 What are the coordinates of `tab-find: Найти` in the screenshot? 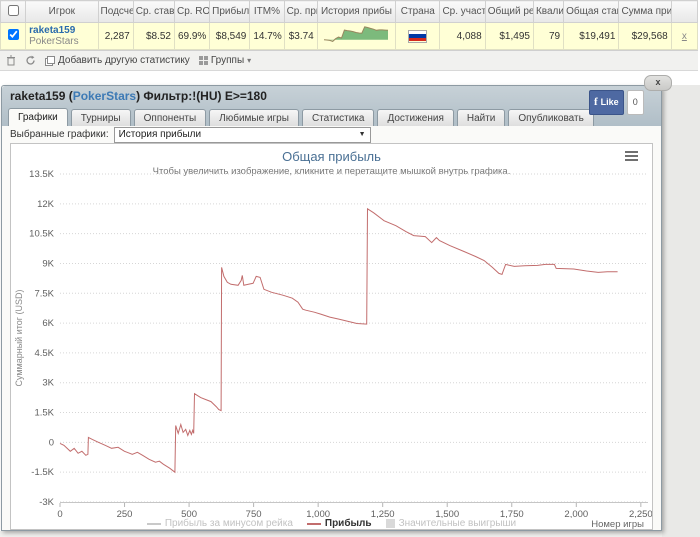 It's located at (481, 117).